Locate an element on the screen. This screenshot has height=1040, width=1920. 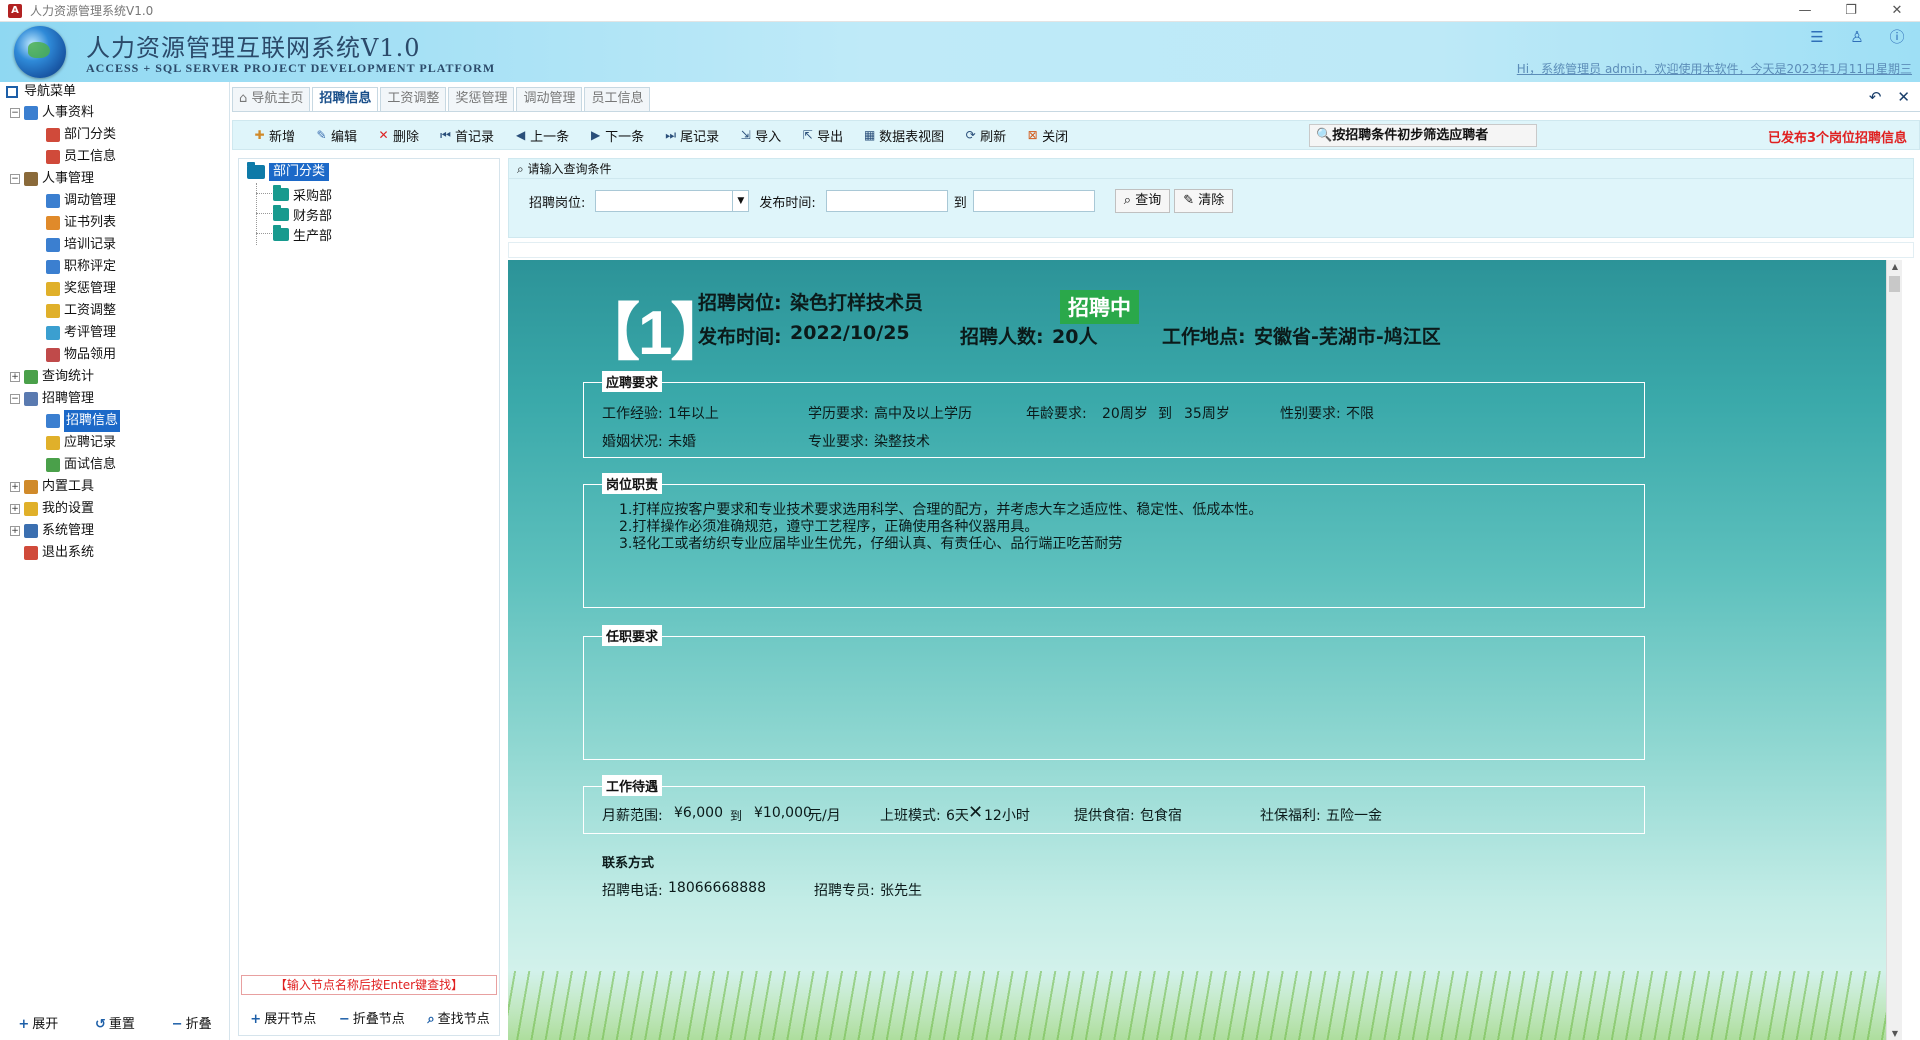
refresh-button: ⟳ 刷新 is located at coordinates (985, 135).